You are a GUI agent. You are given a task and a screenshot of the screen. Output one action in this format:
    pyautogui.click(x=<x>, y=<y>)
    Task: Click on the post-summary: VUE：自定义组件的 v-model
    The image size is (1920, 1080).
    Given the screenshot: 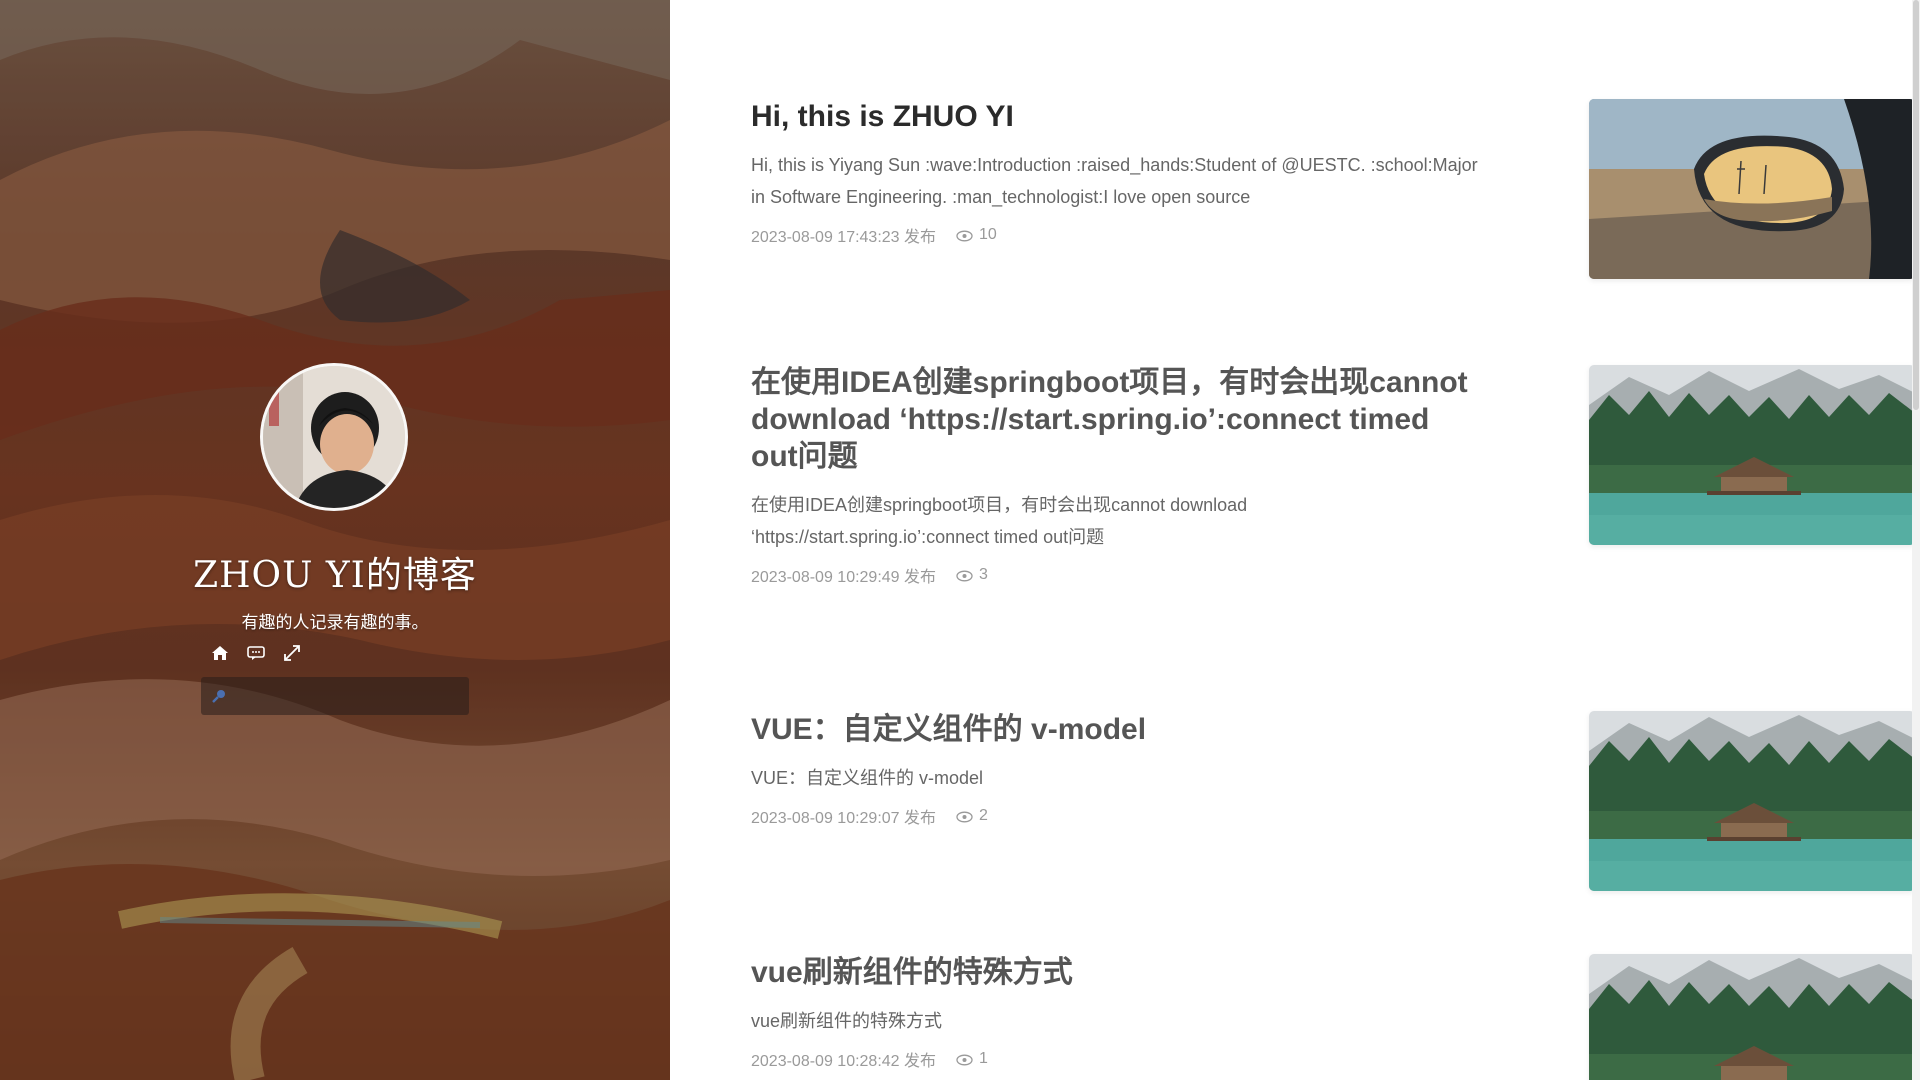 What is the action you would take?
    pyautogui.click(x=867, y=778)
    